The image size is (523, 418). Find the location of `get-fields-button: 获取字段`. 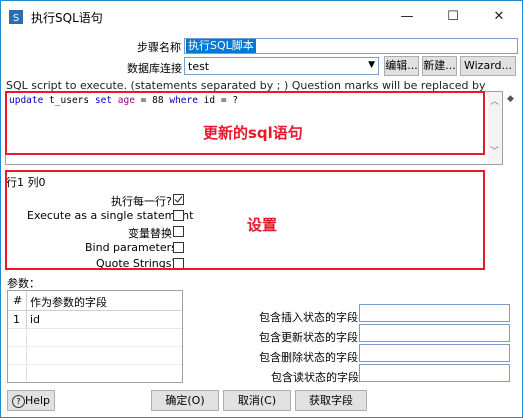

get-fields-button: 获取字段 is located at coordinates (331, 400).